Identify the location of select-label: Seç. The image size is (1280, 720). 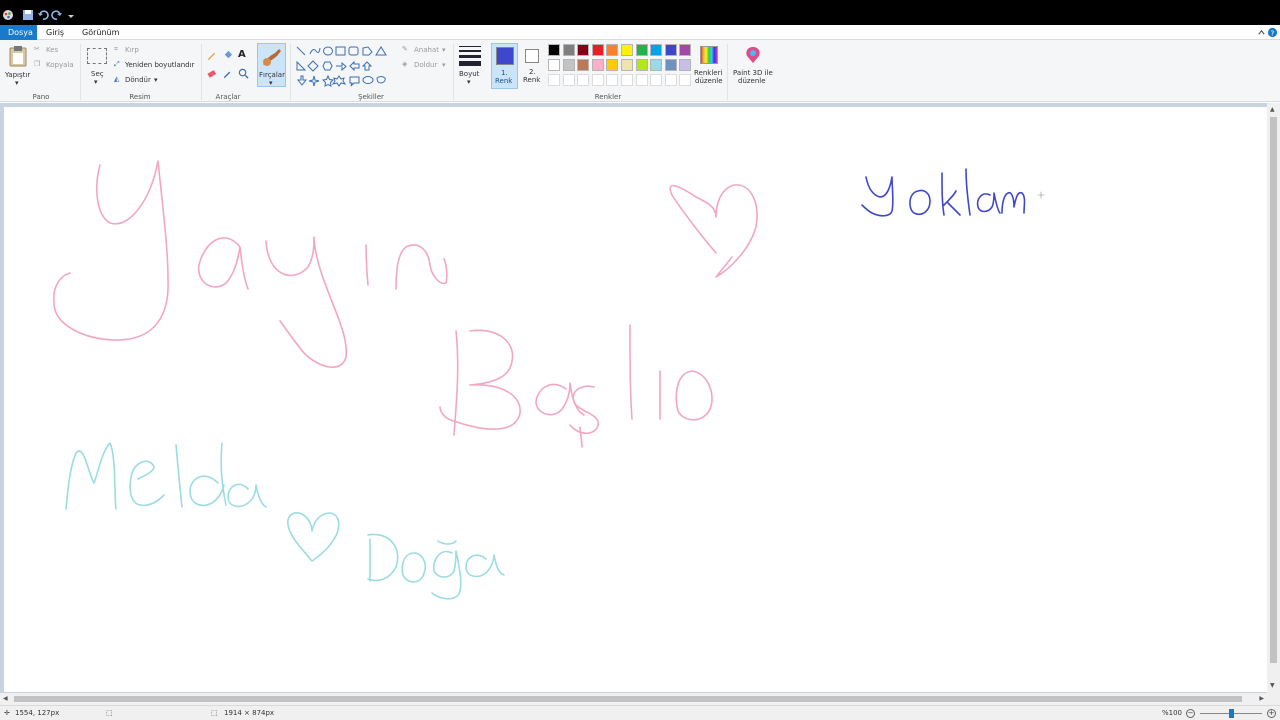
(97, 74).